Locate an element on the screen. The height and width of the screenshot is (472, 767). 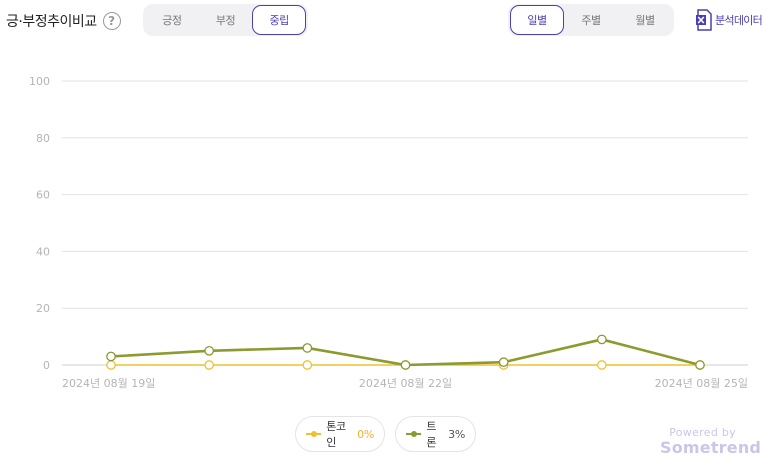
y-tick-label: 80 is located at coordinates (43, 138).